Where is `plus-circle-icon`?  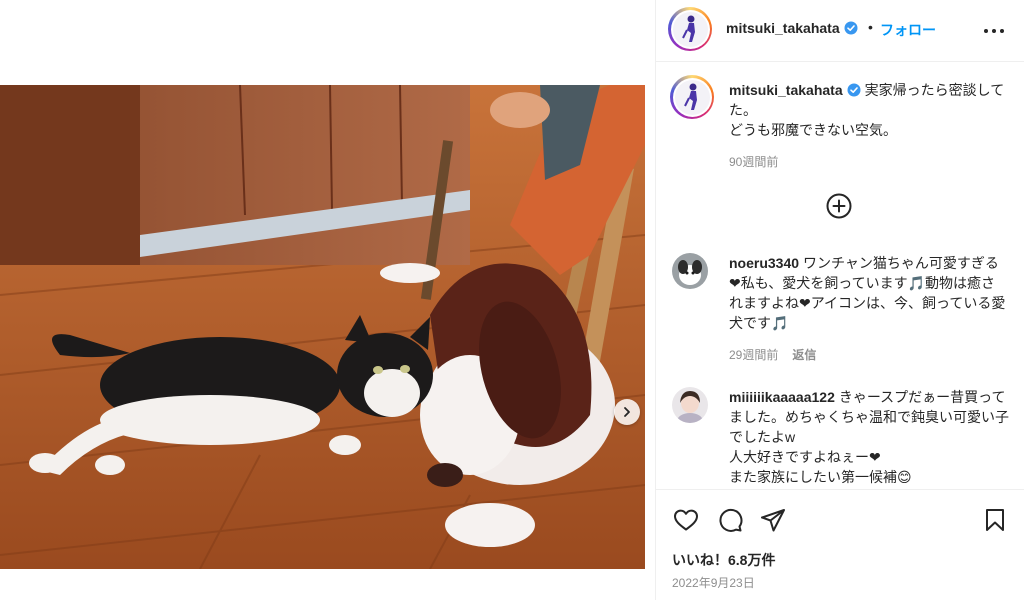 plus-circle-icon is located at coordinates (839, 206).